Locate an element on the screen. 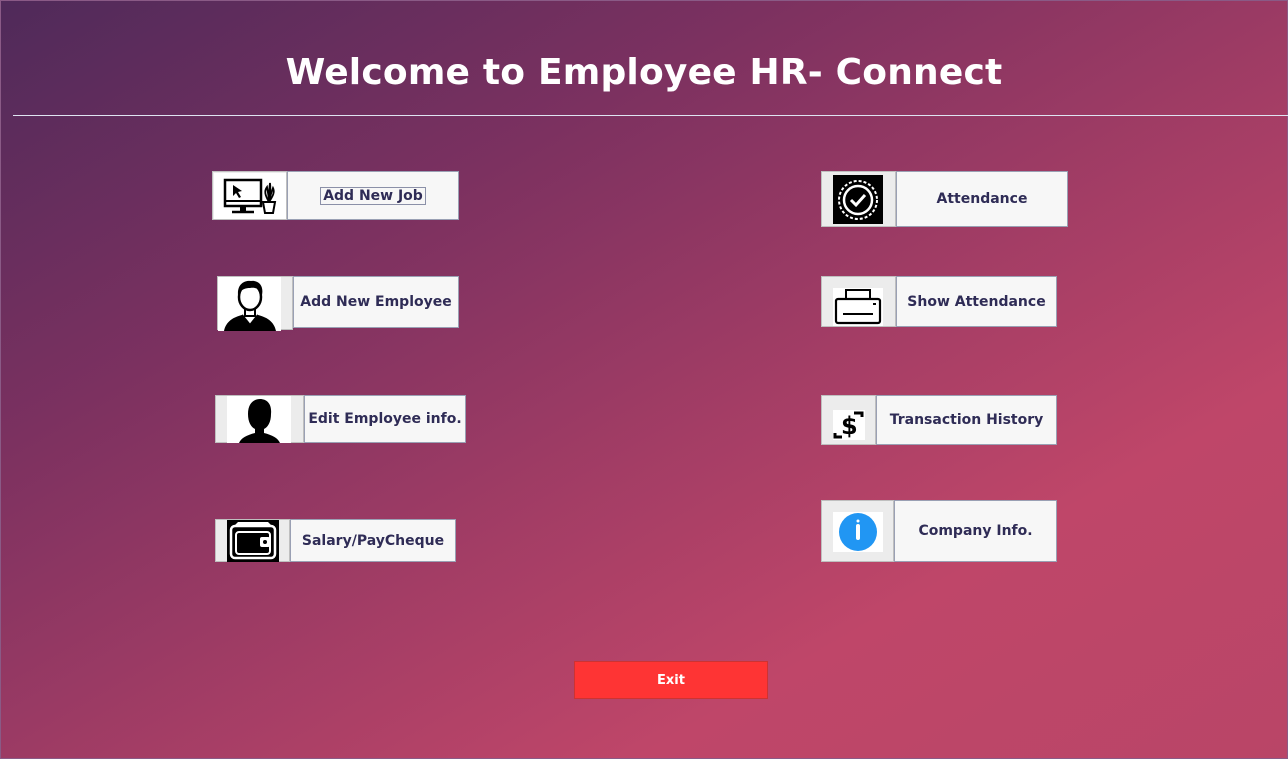 The image size is (1288, 759). title-divider is located at coordinates (650, 115).